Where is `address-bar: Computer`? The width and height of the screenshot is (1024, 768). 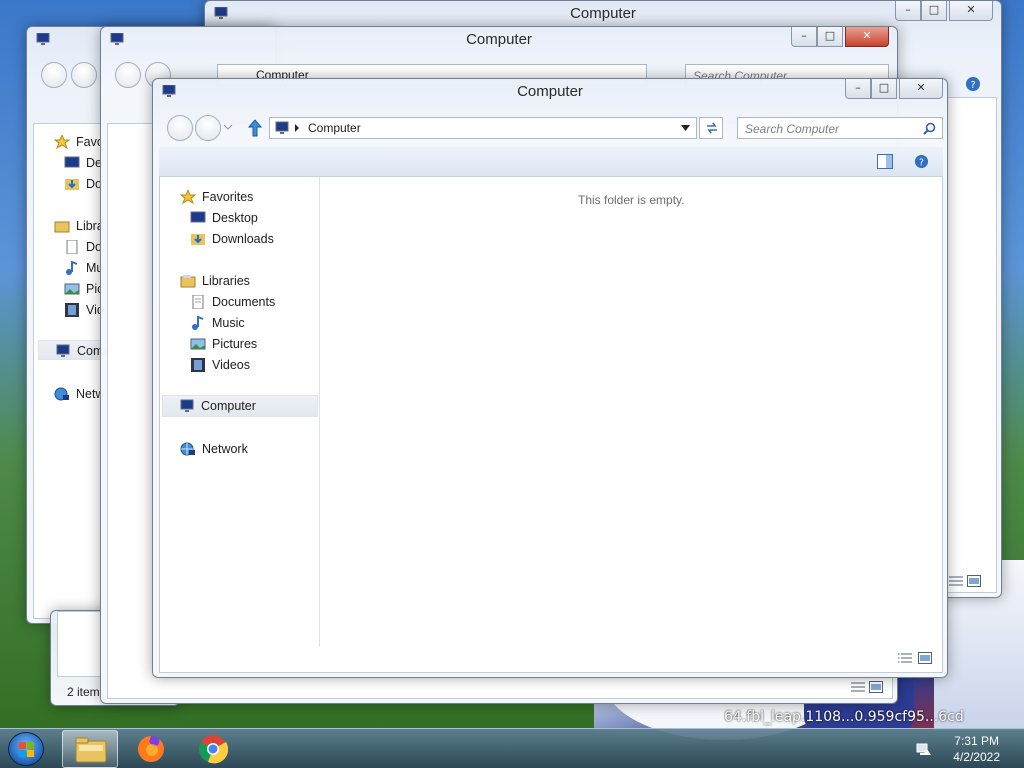
address-bar: Computer is located at coordinates (483, 128).